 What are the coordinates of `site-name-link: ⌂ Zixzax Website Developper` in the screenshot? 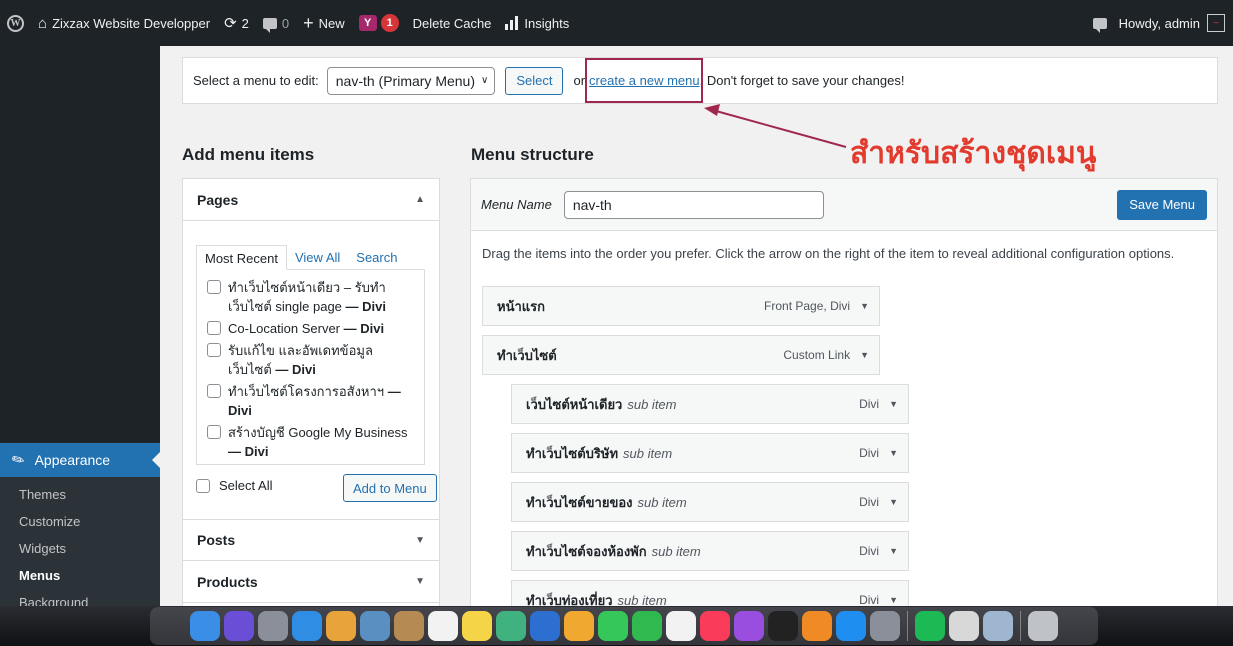 It's located at (124, 23).